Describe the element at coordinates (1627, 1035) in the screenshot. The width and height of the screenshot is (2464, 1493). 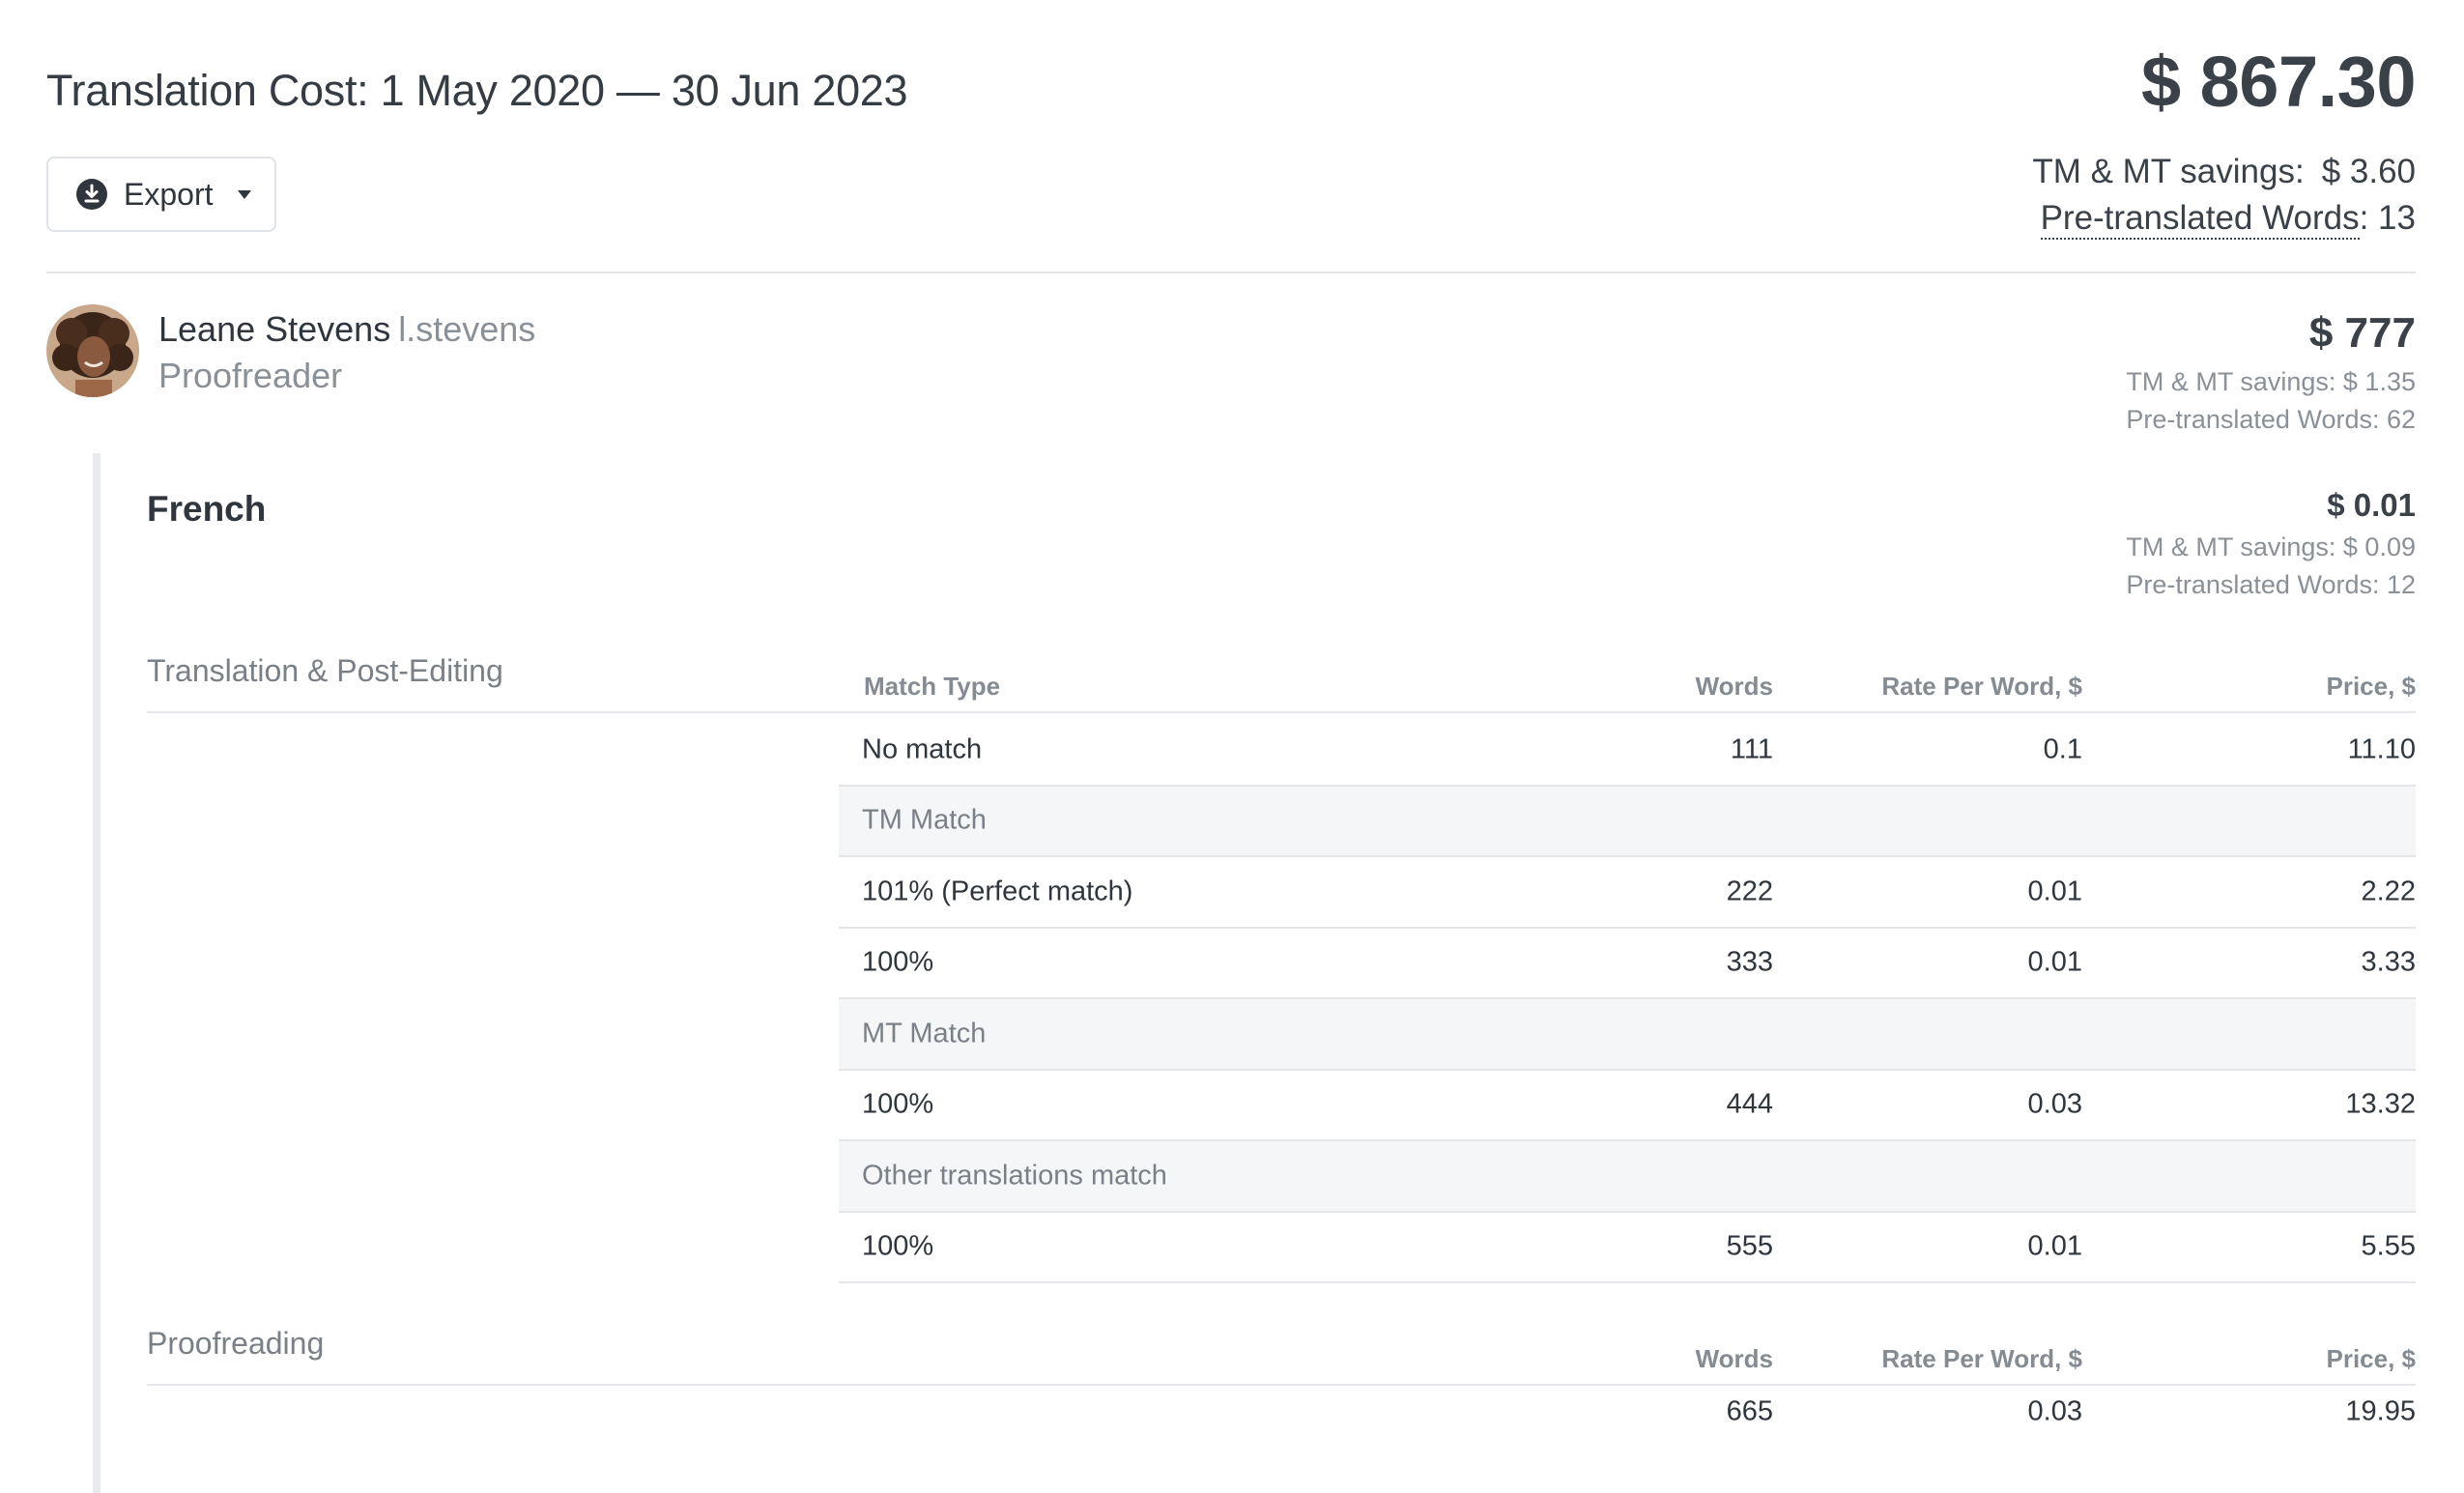
I see `table-group-row: MT Match` at that location.